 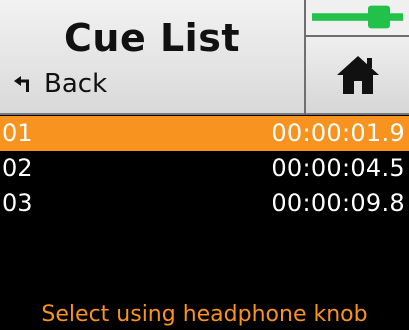 I want to click on cue-time: 00:00:09.8, so click(x=338, y=203).